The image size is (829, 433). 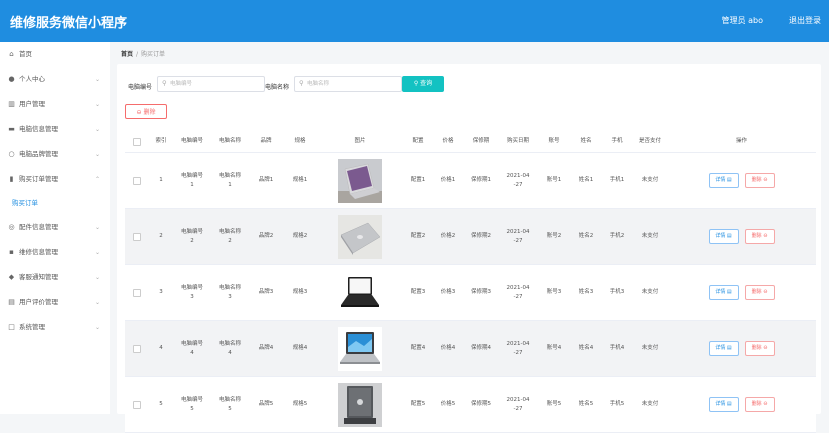 What do you see at coordinates (55, 227) in the screenshot?
I see `sidebar-item-parts-info: ◎ 配件信息管理 ⌄` at bounding box center [55, 227].